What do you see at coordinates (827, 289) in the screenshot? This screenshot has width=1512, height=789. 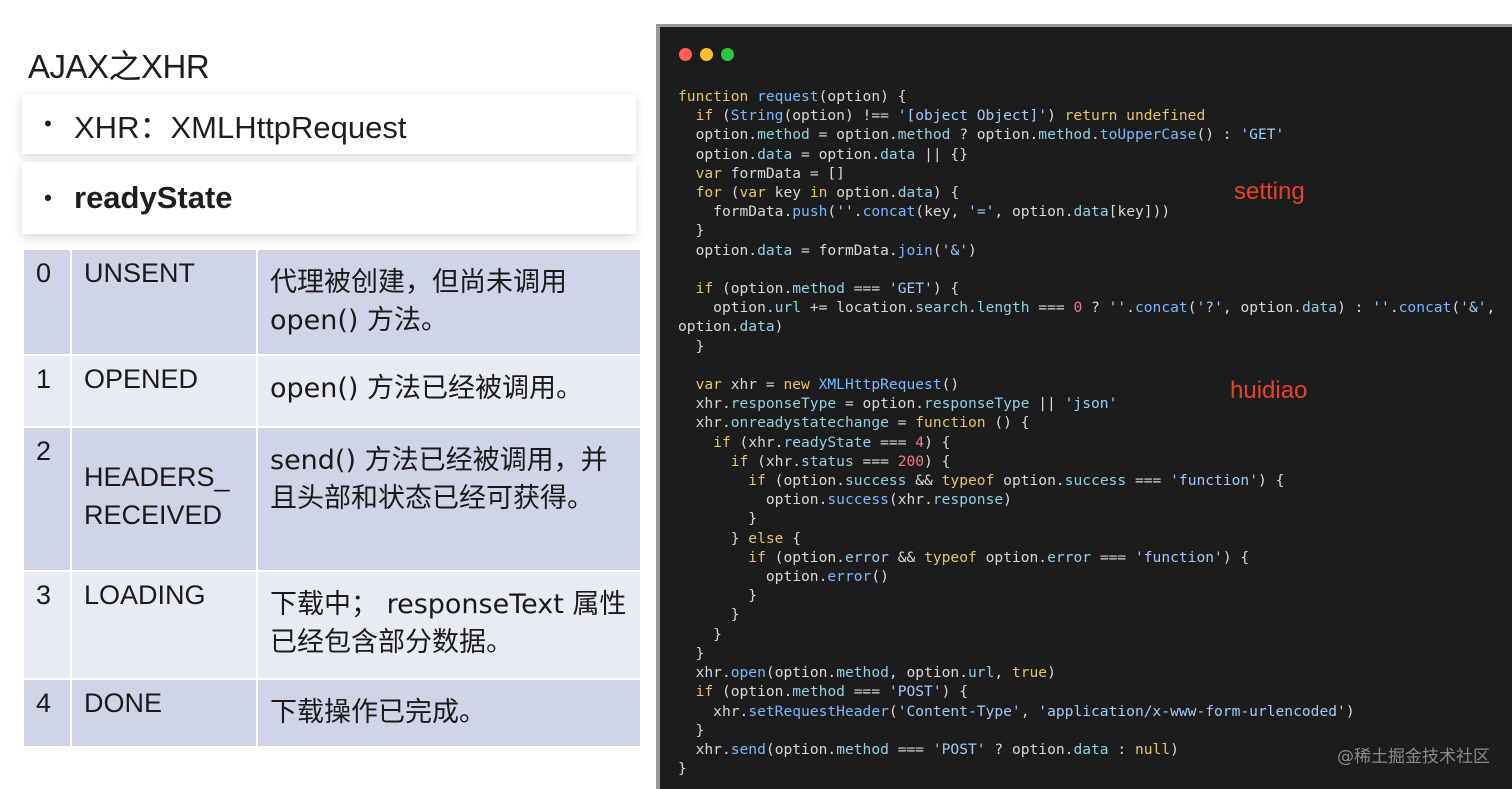 I see `code-line: if (option.method === 'GET') {` at bounding box center [827, 289].